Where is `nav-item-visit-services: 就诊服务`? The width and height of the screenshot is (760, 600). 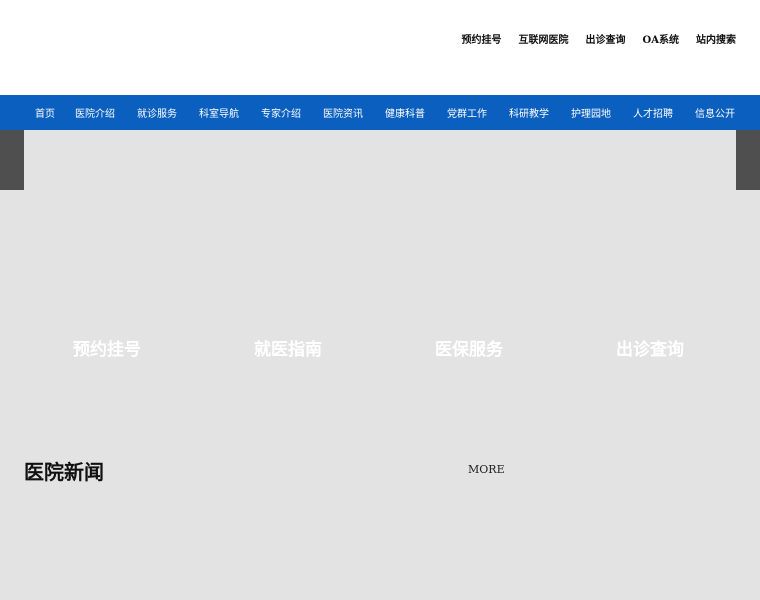
nav-item-visit-services: 就诊服务 is located at coordinates (157, 112).